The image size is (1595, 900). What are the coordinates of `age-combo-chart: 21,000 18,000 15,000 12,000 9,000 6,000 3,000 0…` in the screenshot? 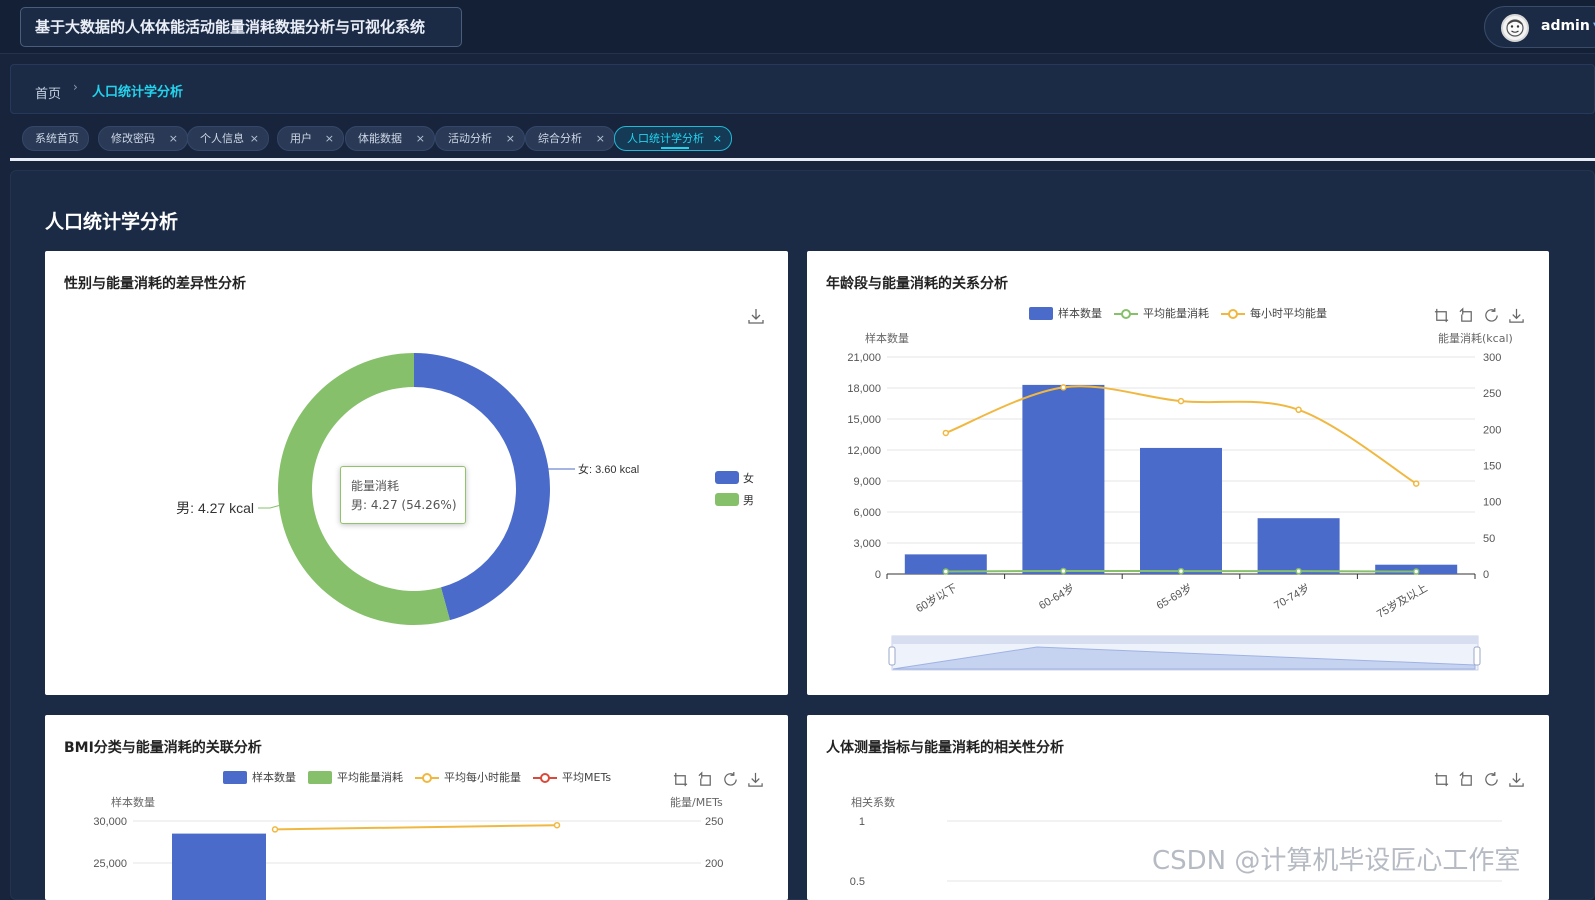 It's located at (1174, 511).